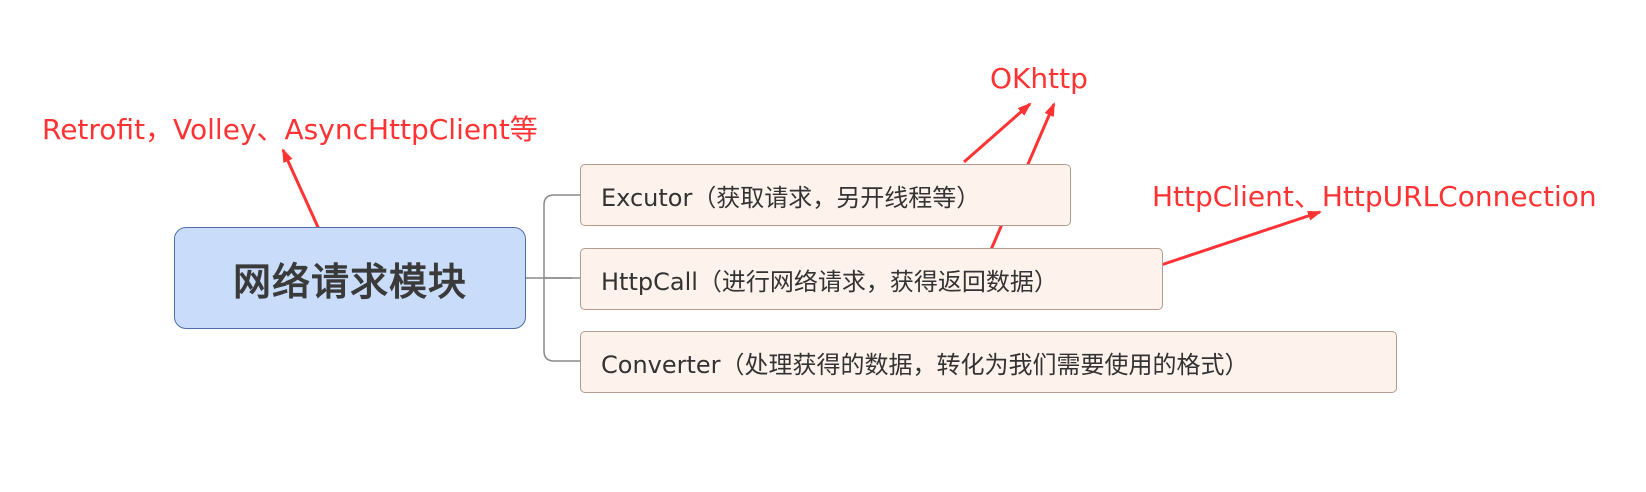 The width and height of the screenshot is (1646, 492). Describe the element at coordinates (825, 195) in the screenshot. I see `child-node-excutor: Excutor（获取请求，另开线程等）` at that location.